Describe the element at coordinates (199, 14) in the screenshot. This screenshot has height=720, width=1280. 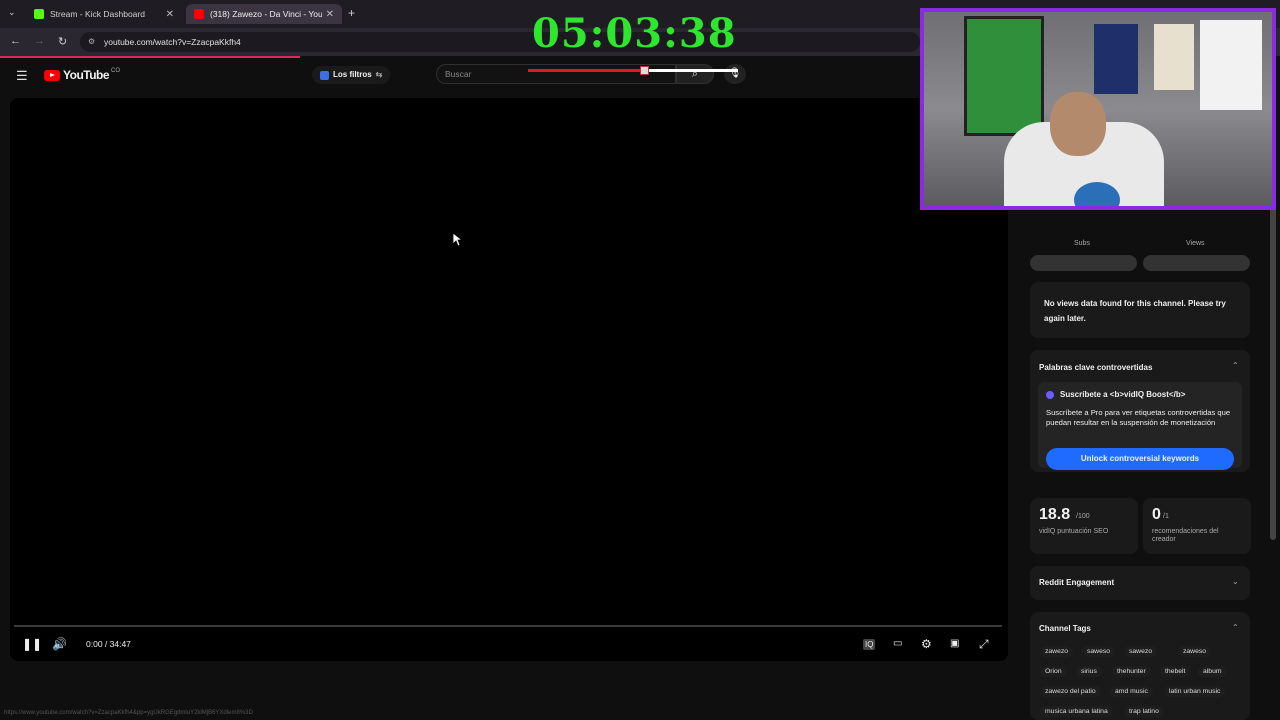
I see `youtube-favicon-icon` at that location.